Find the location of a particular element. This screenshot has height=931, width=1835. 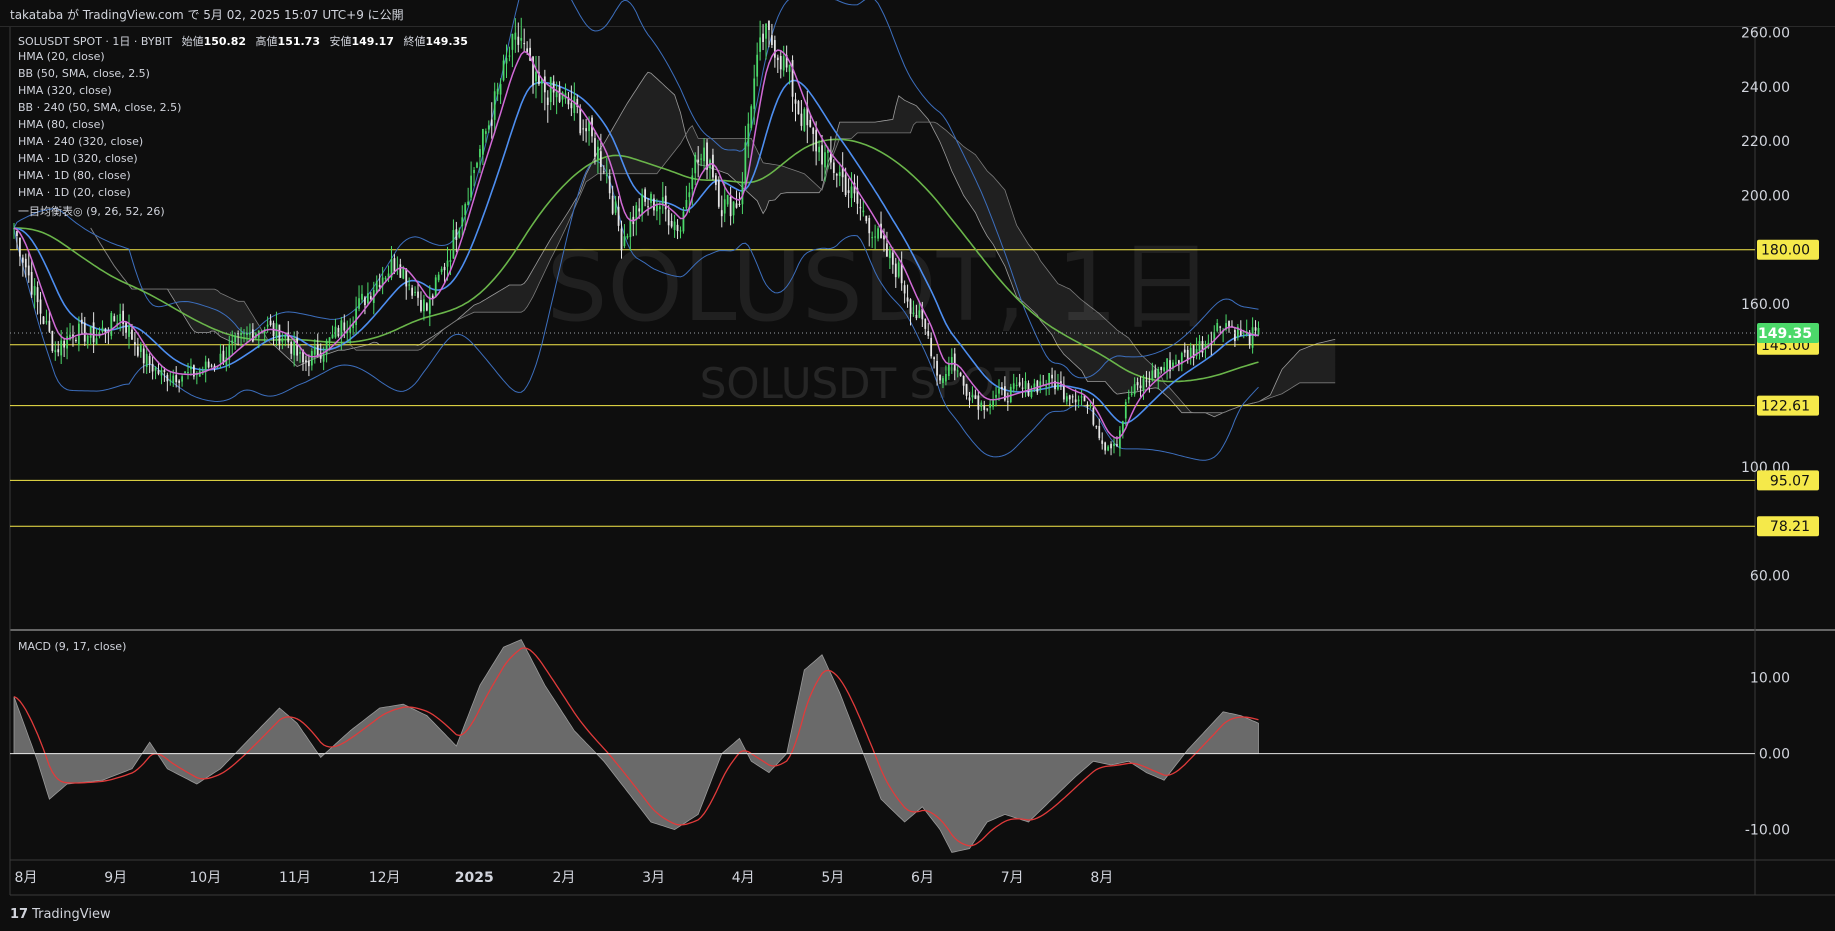

indicator-8: HMA · 1D (20, close) is located at coordinates (74, 192).